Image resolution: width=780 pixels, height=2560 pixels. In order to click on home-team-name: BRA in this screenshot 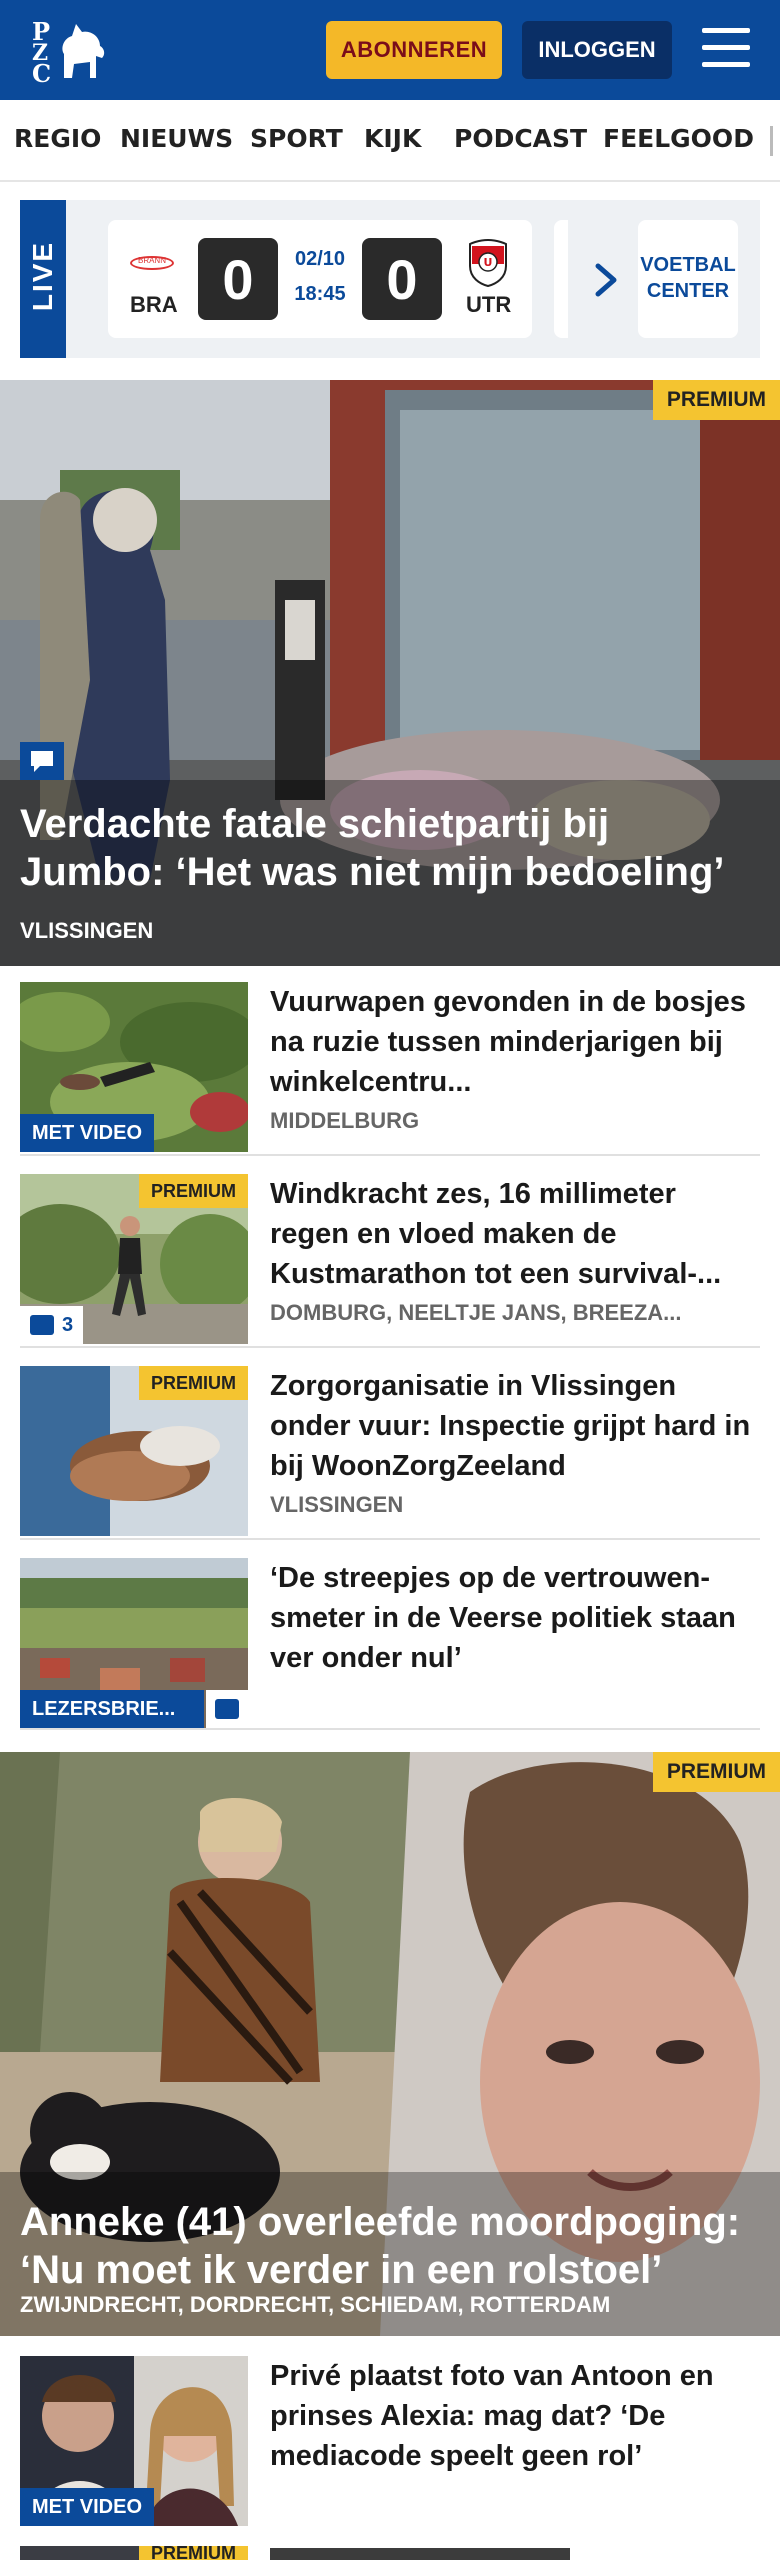, I will do `click(154, 304)`.